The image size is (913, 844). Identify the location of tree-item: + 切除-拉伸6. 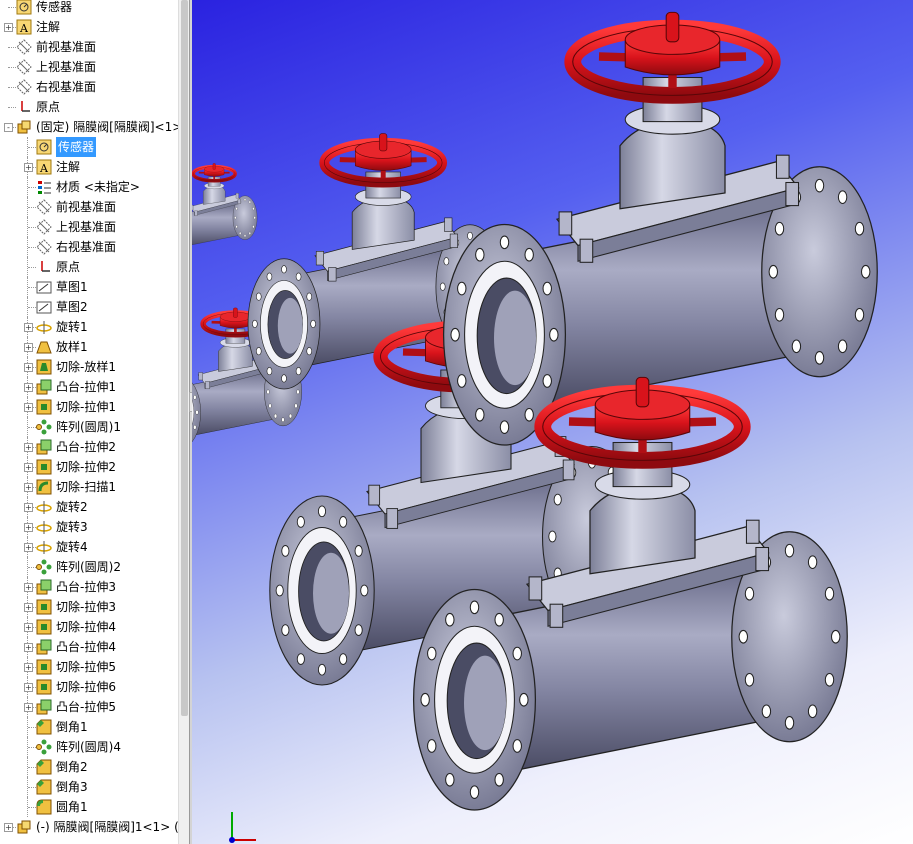
(89, 687).